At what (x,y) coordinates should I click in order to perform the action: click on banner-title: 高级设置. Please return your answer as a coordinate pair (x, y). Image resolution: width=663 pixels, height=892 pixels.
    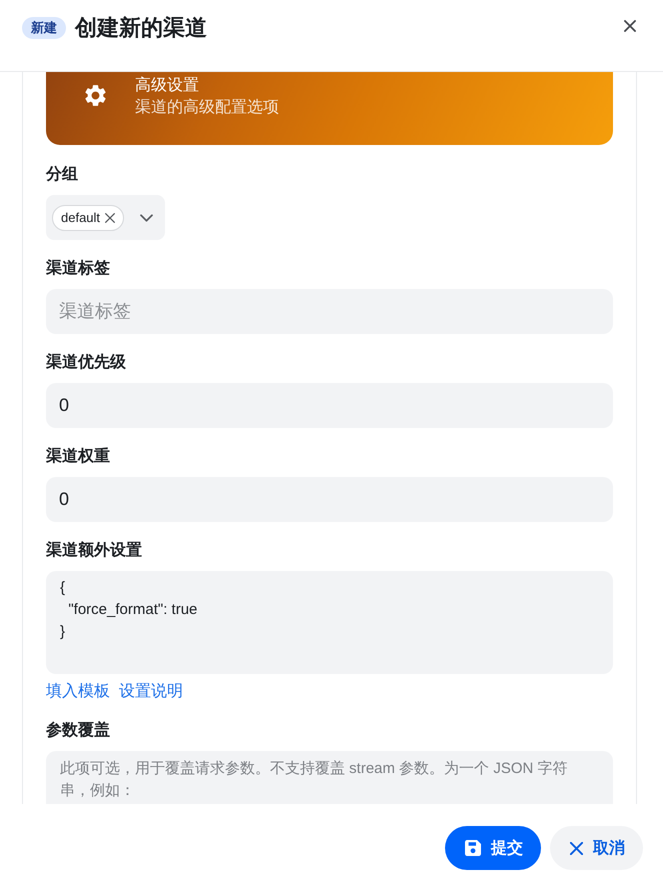
    Looking at the image, I should click on (167, 86).